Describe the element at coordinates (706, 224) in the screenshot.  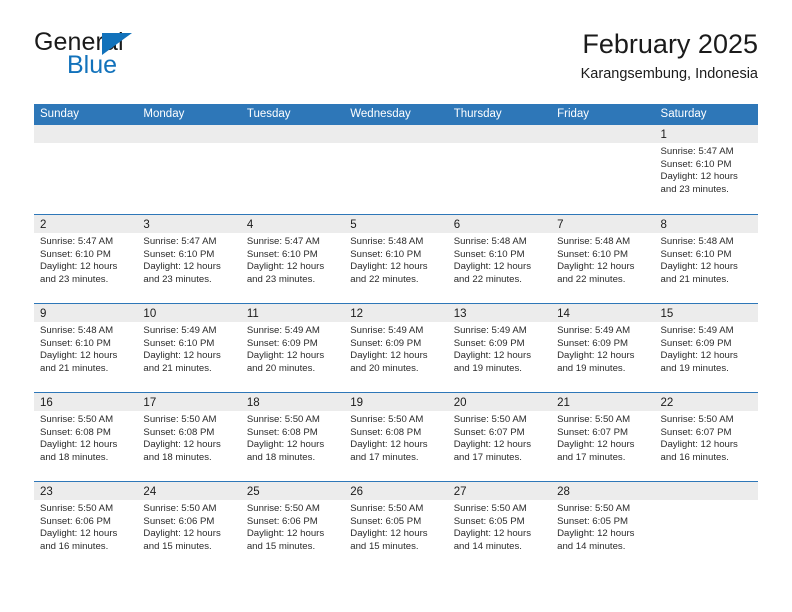
I see `day-number-strip: 8` at that location.